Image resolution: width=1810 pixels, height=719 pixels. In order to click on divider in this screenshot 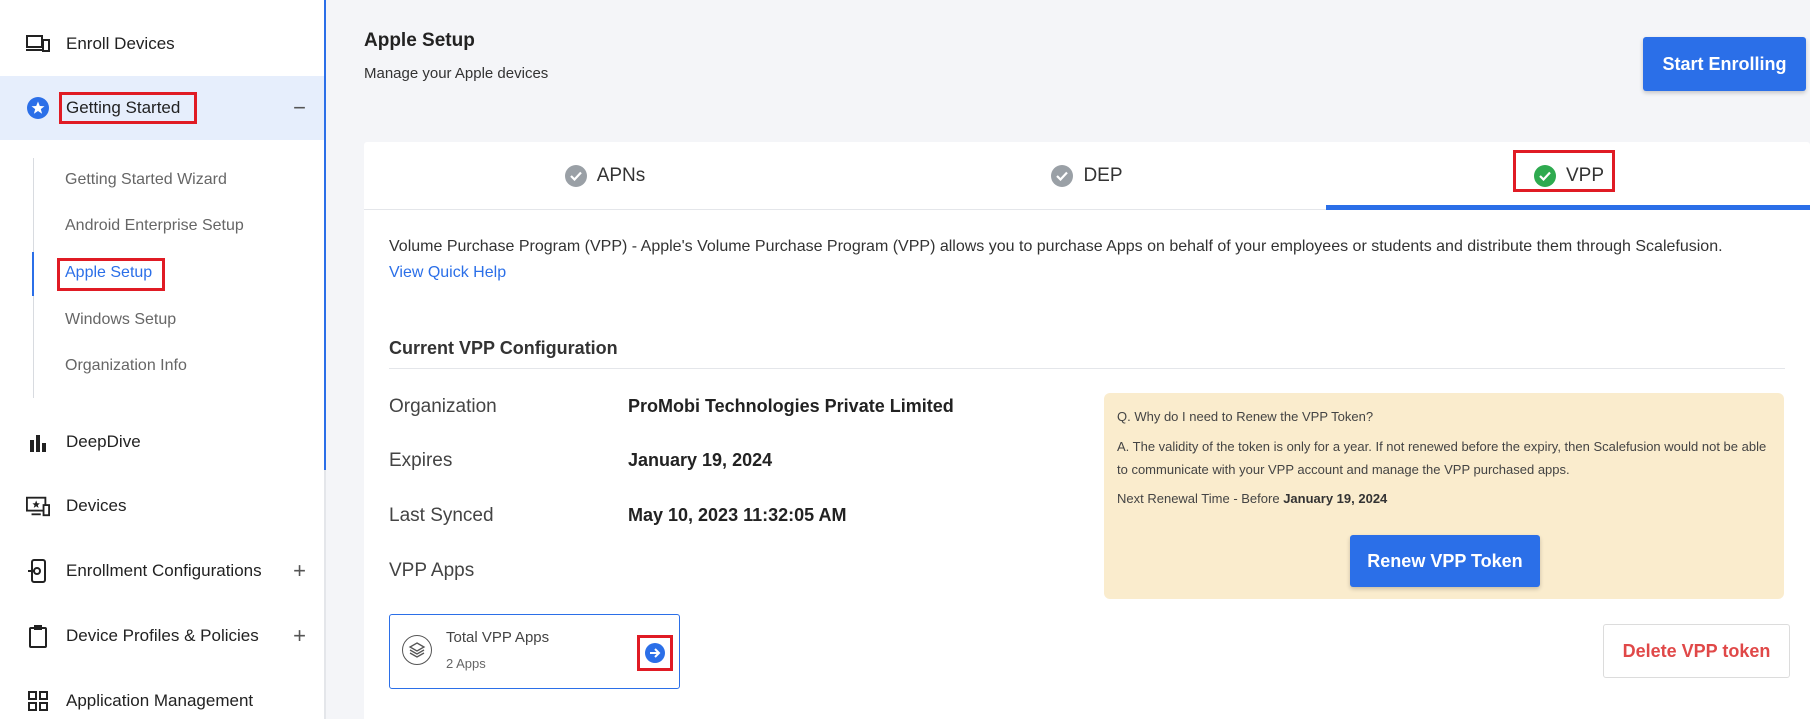, I will do `click(1087, 368)`.